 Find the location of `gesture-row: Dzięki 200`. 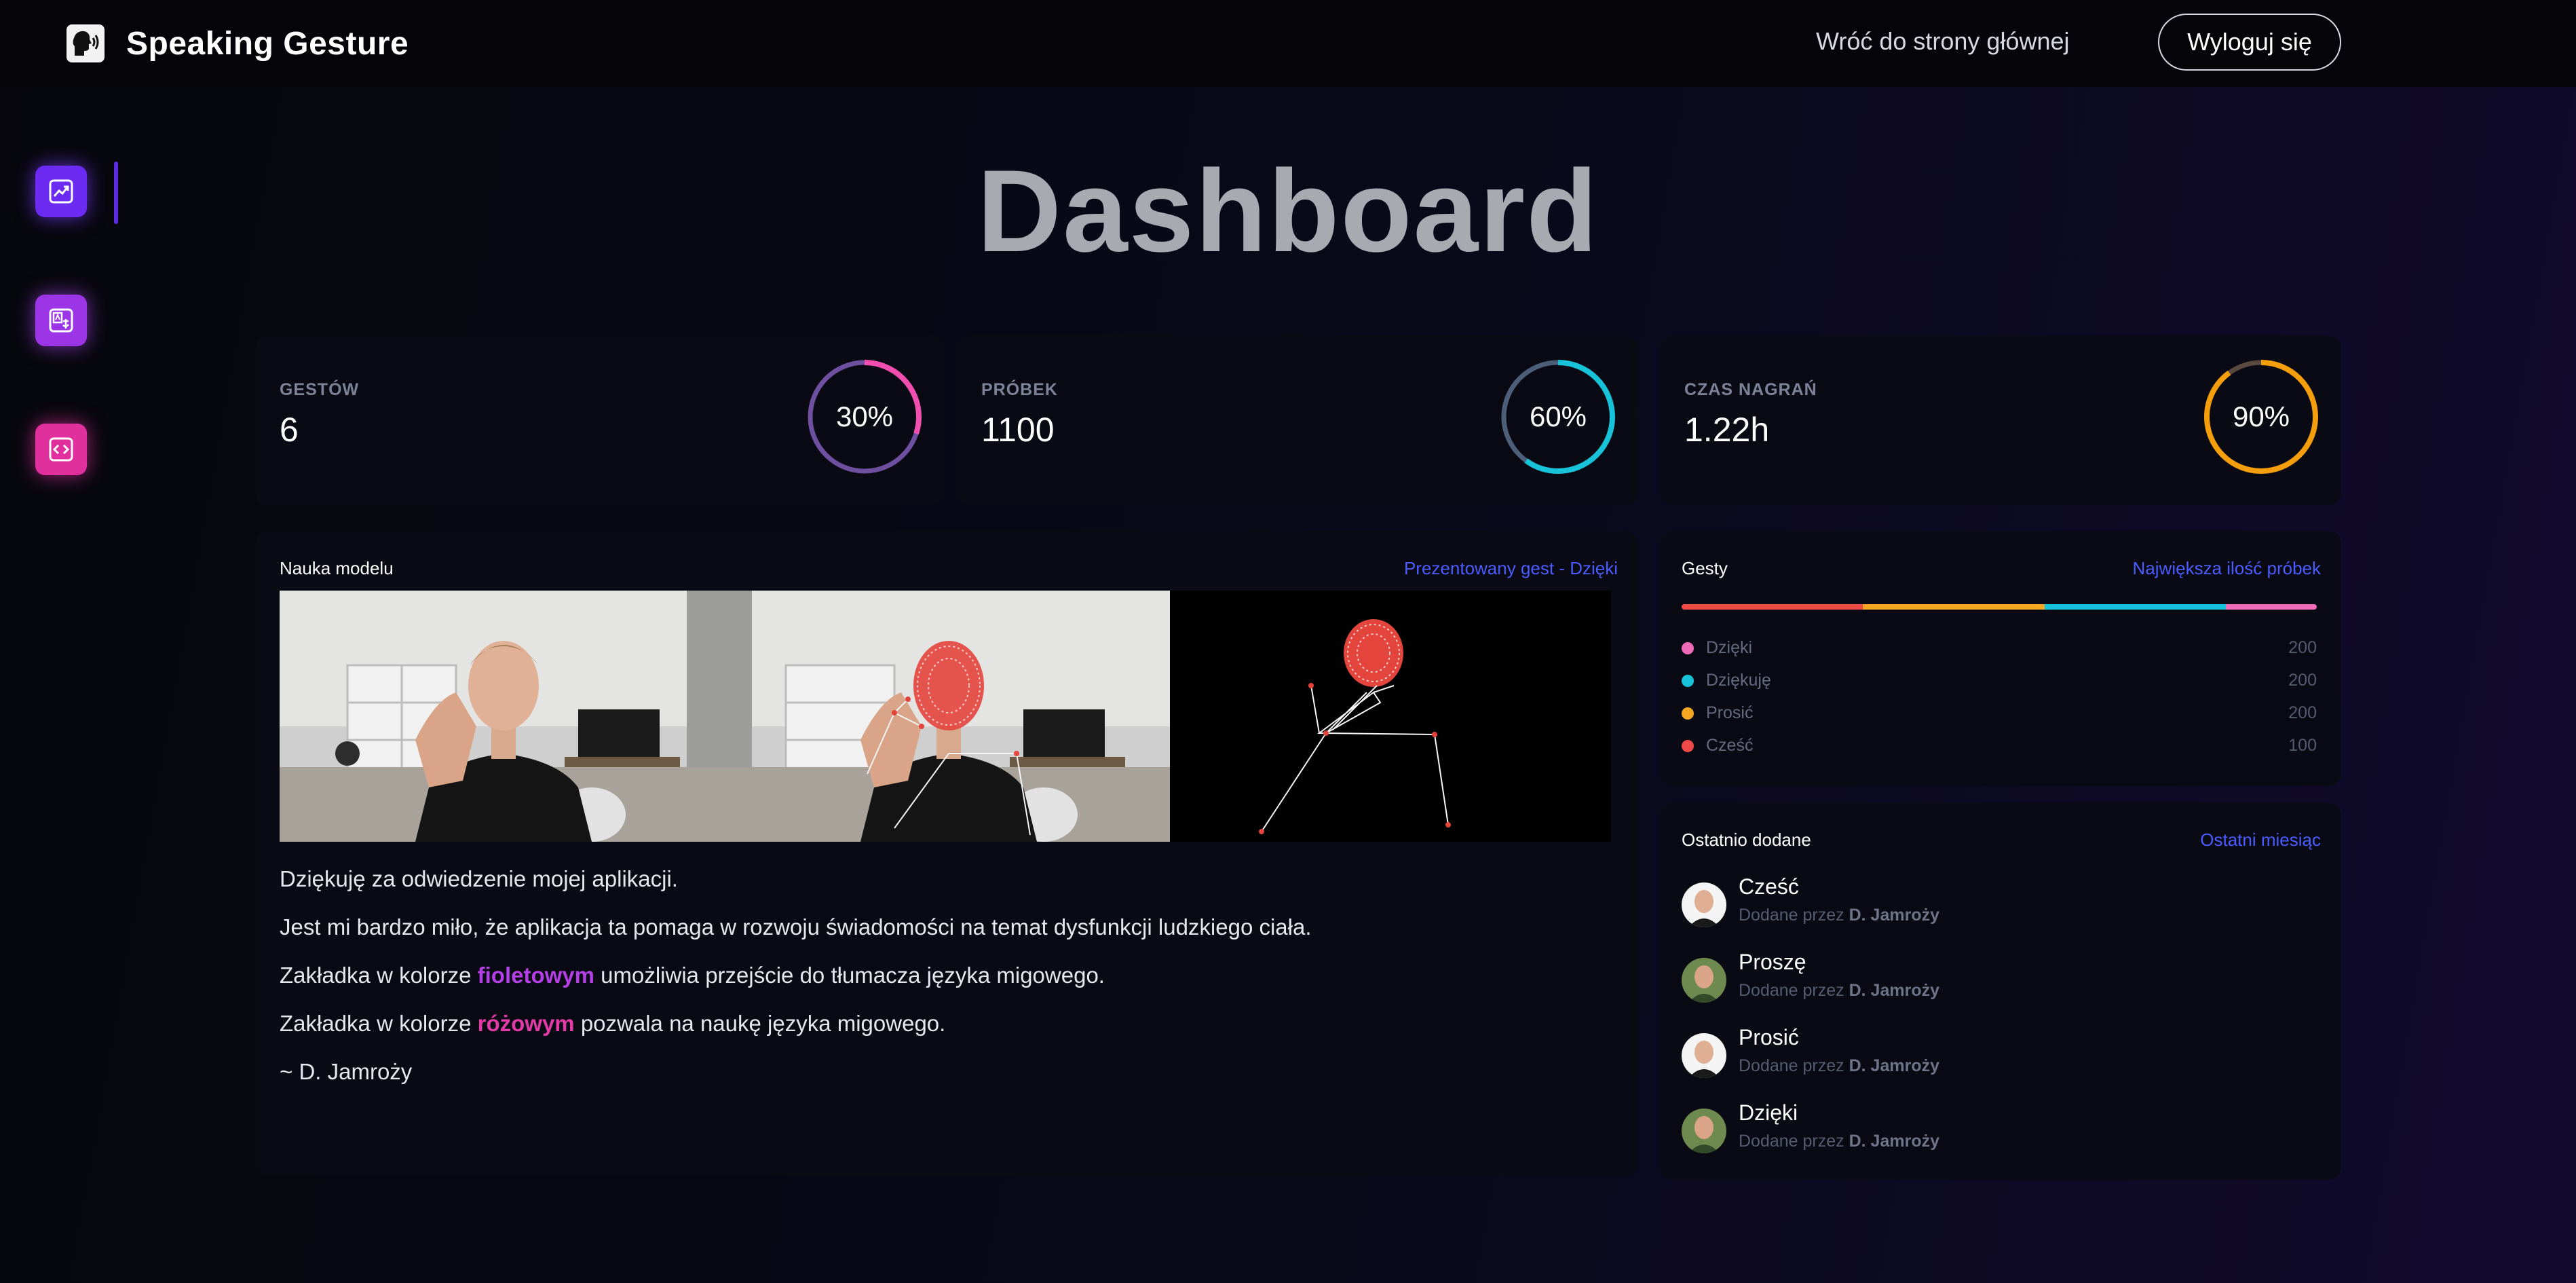

gesture-row: Dzięki 200 is located at coordinates (2000, 648).